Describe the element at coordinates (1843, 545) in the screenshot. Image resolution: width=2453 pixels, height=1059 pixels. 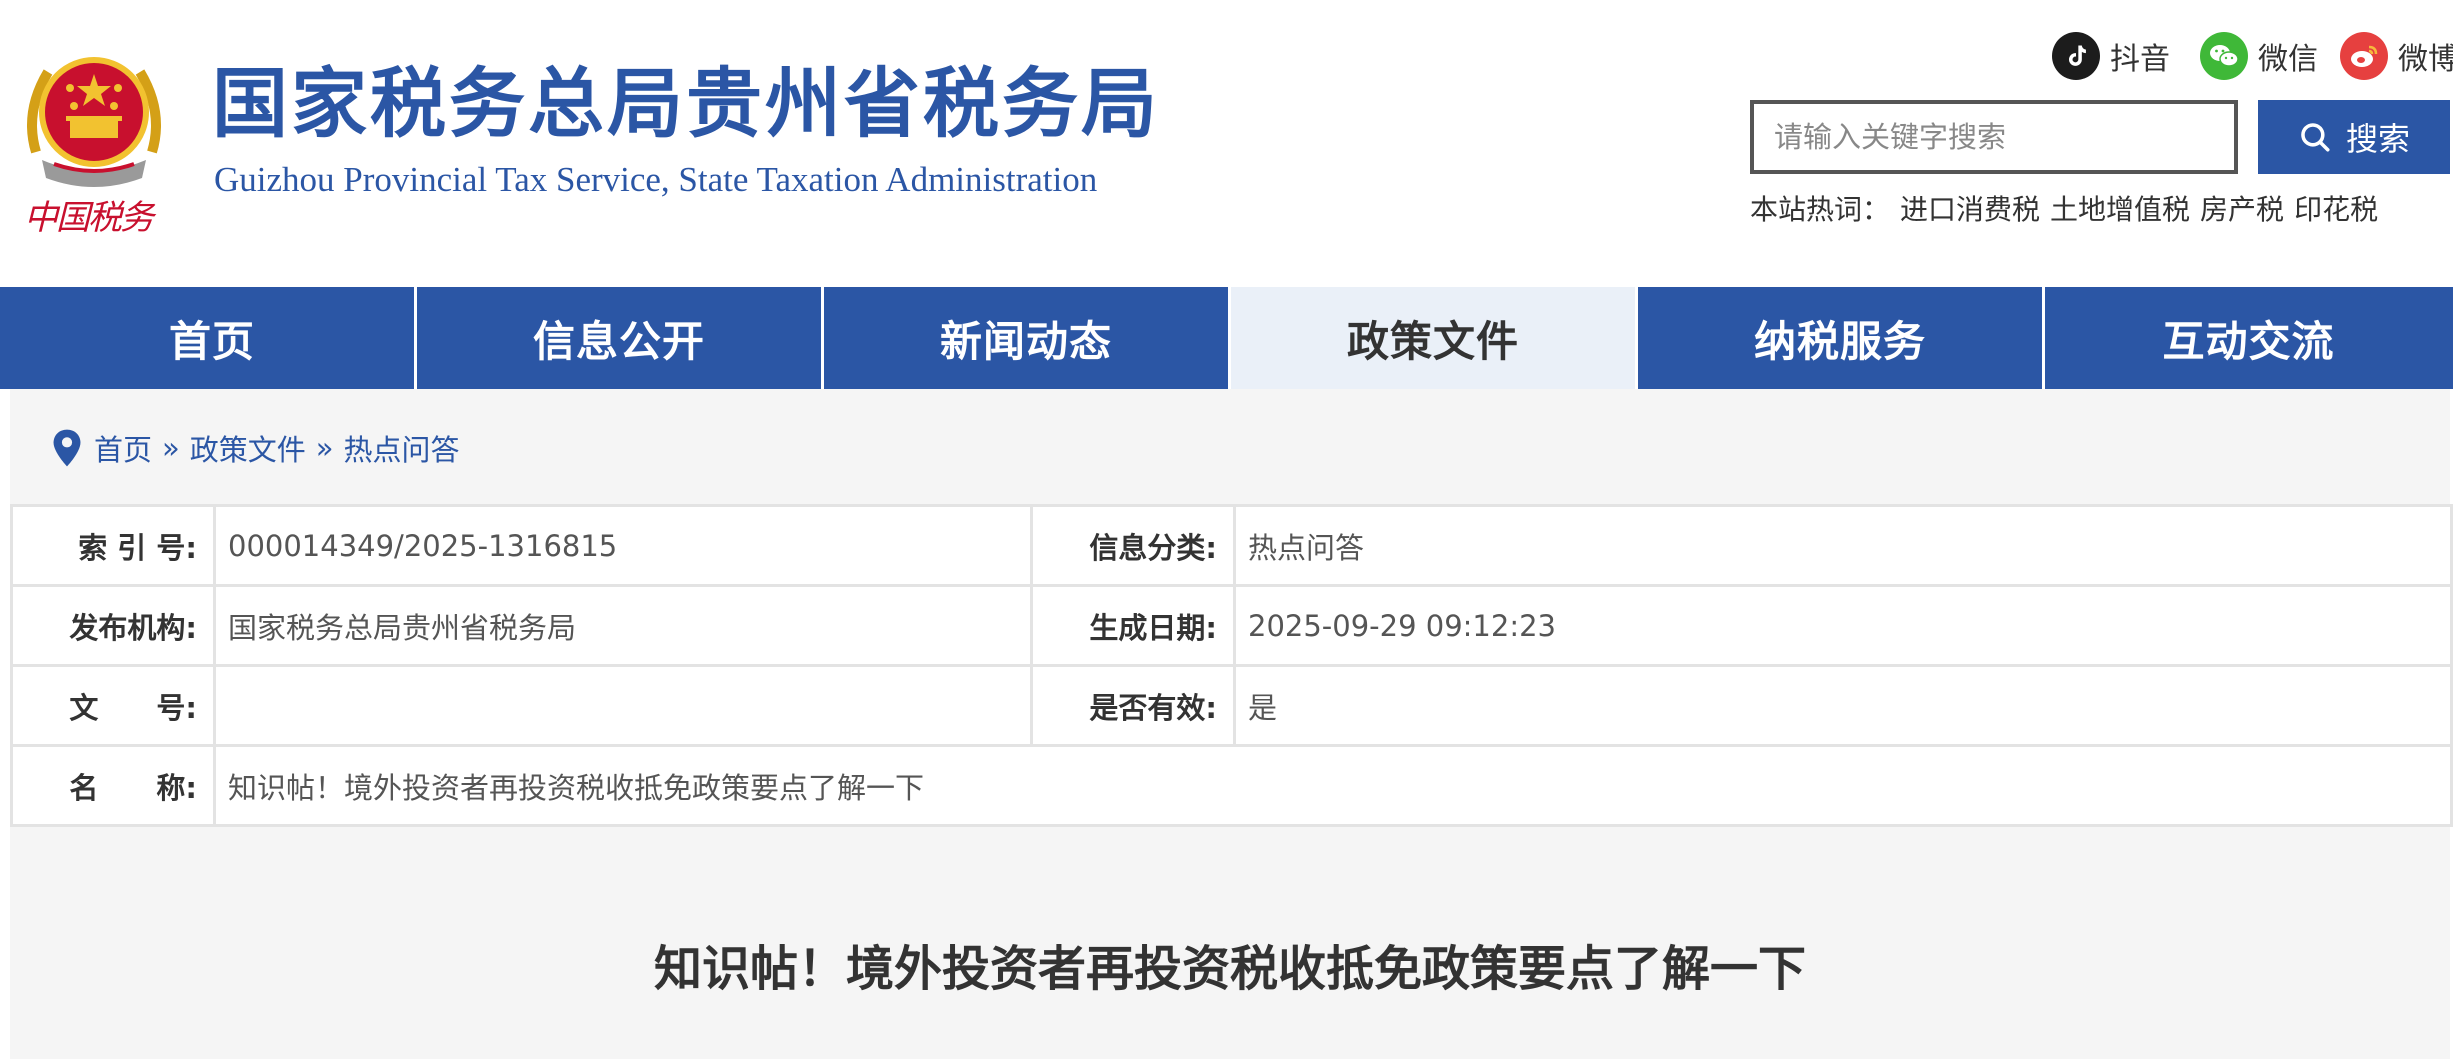
I see `meta-value-category: 热点问答` at that location.